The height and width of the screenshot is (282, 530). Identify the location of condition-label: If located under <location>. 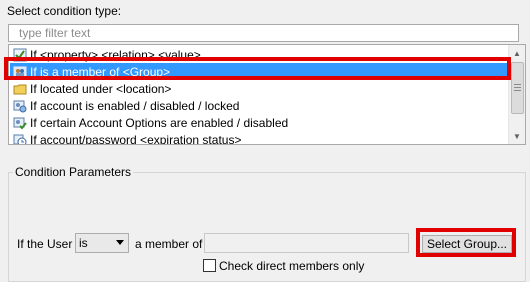
(101, 88).